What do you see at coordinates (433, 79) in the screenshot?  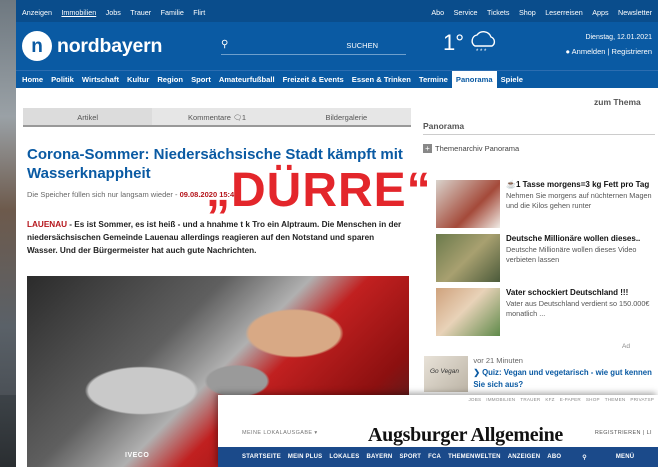 I see `nav-item-termine: Termine` at bounding box center [433, 79].